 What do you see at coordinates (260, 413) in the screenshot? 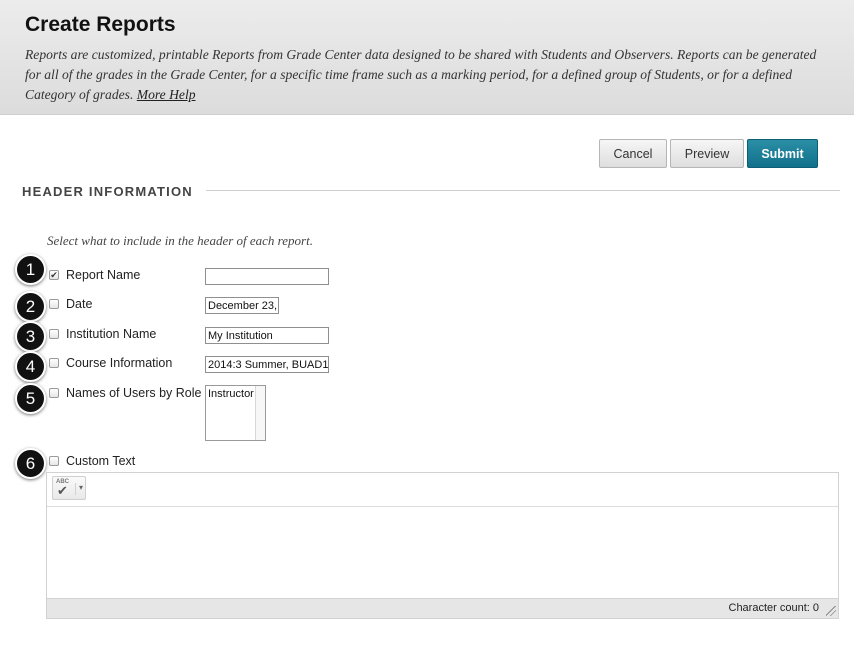
I see `listbox-scrollbar` at bounding box center [260, 413].